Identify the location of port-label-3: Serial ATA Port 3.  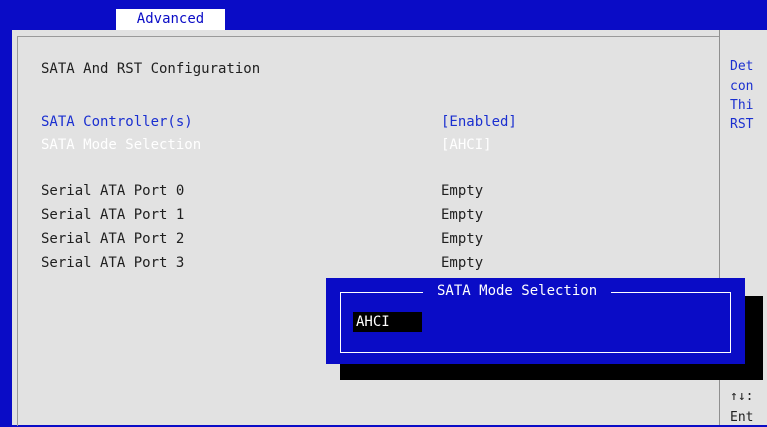
(113, 263).